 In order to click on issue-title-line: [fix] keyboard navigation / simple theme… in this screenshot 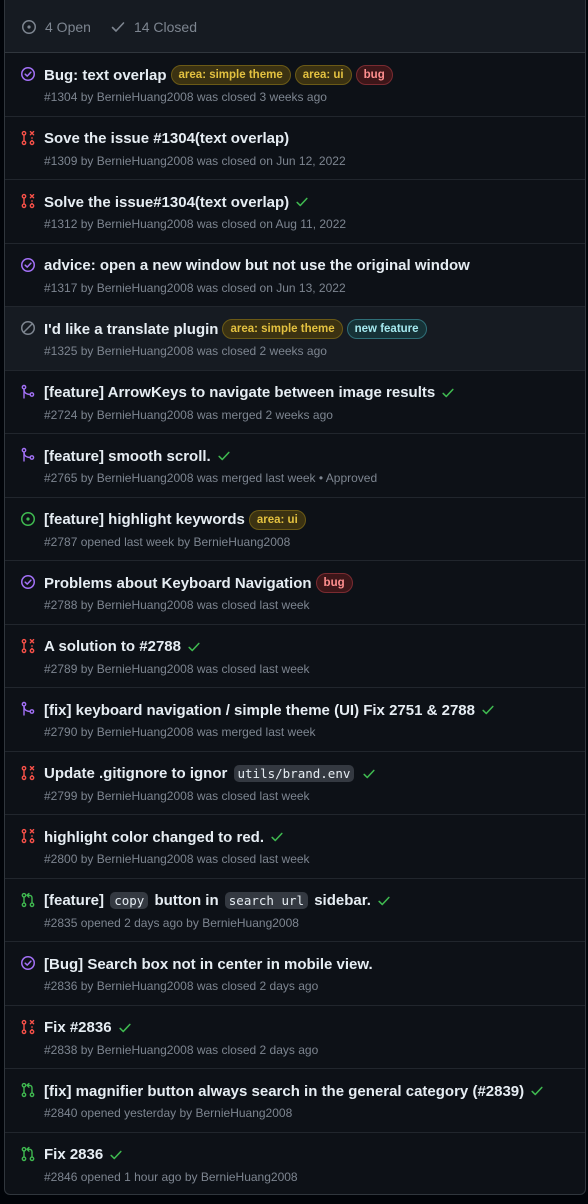, I will do `click(310, 710)`.